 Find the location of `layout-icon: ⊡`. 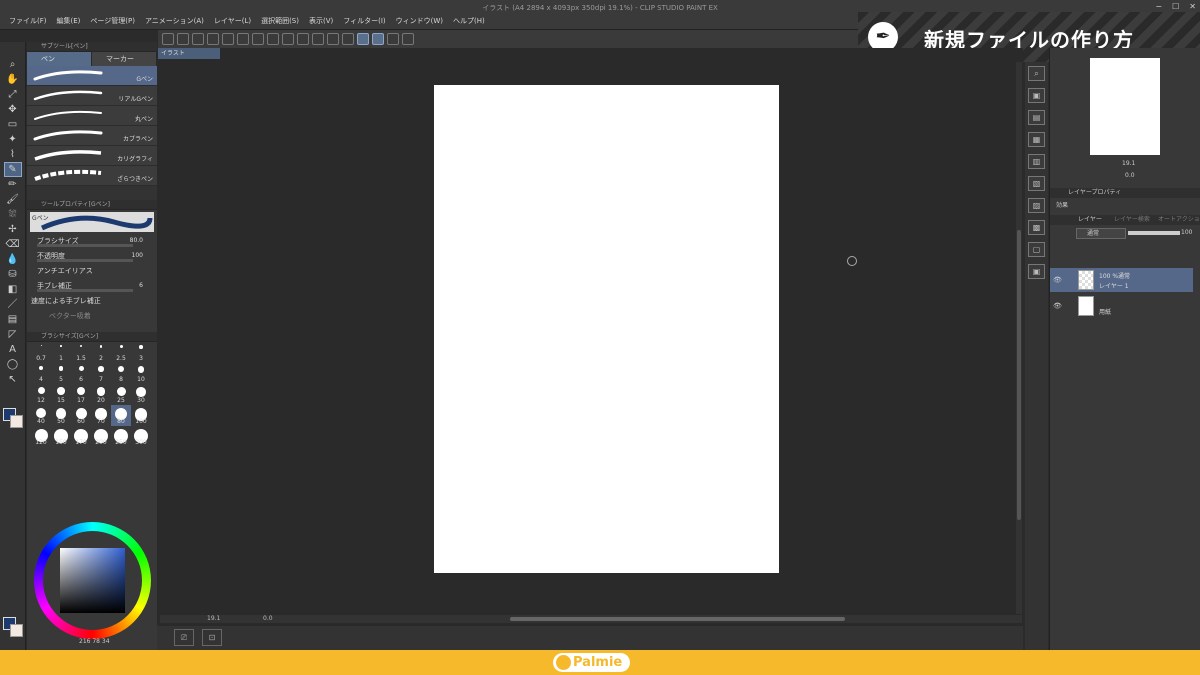

layout-icon: ⊡ is located at coordinates (212, 637).